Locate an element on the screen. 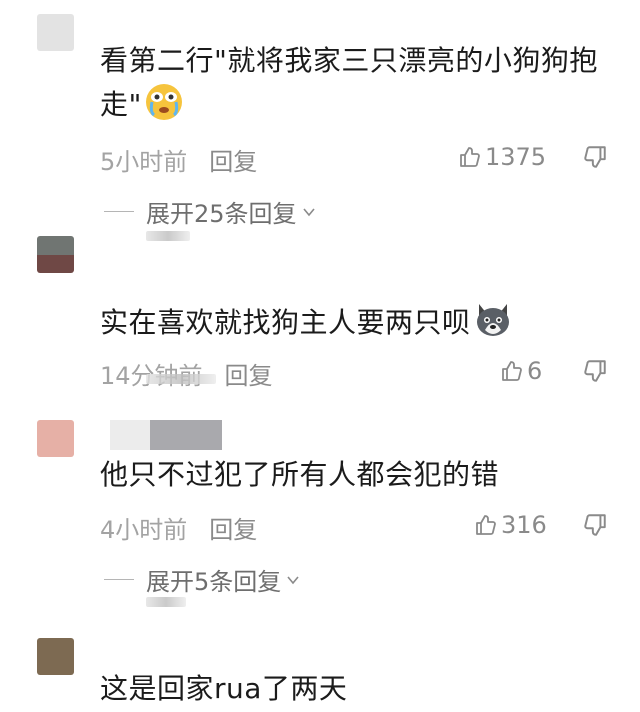 The height and width of the screenshot is (712, 640). comment-text: 他只不过犯了所有人都会犯的错 is located at coordinates (365, 475).